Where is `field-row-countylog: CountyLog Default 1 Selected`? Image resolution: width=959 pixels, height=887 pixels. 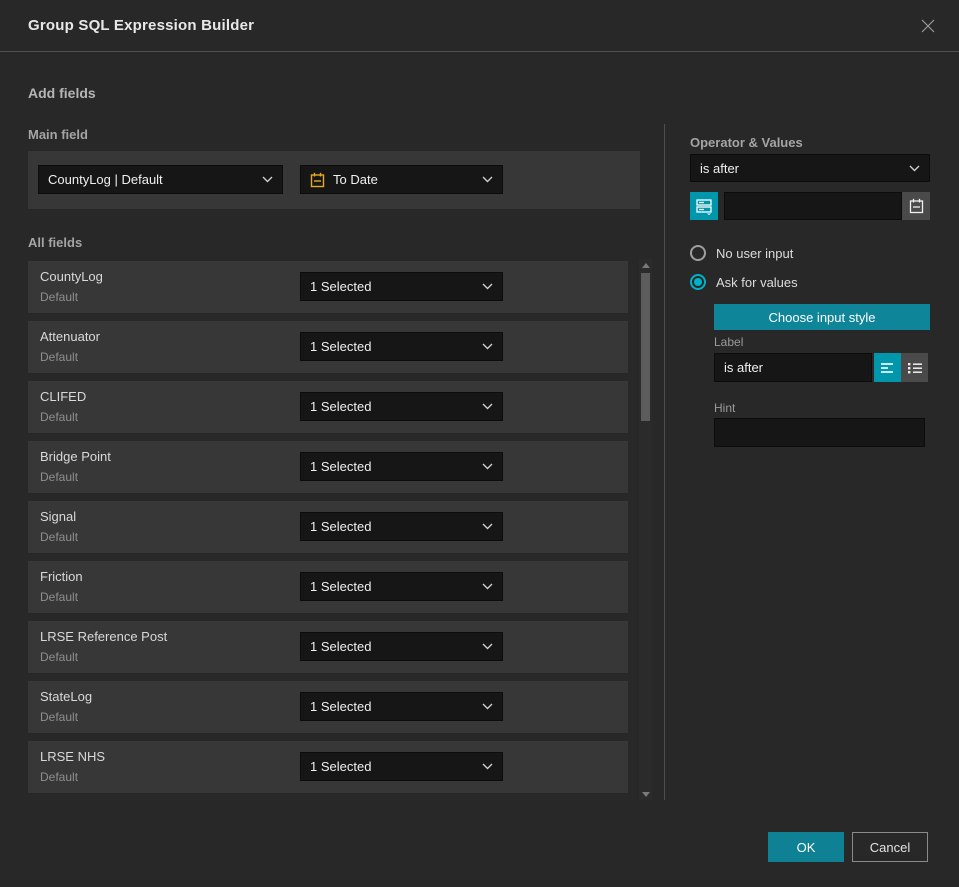
field-row-countylog: CountyLog Default 1 Selected is located at coordinates (328, 287).